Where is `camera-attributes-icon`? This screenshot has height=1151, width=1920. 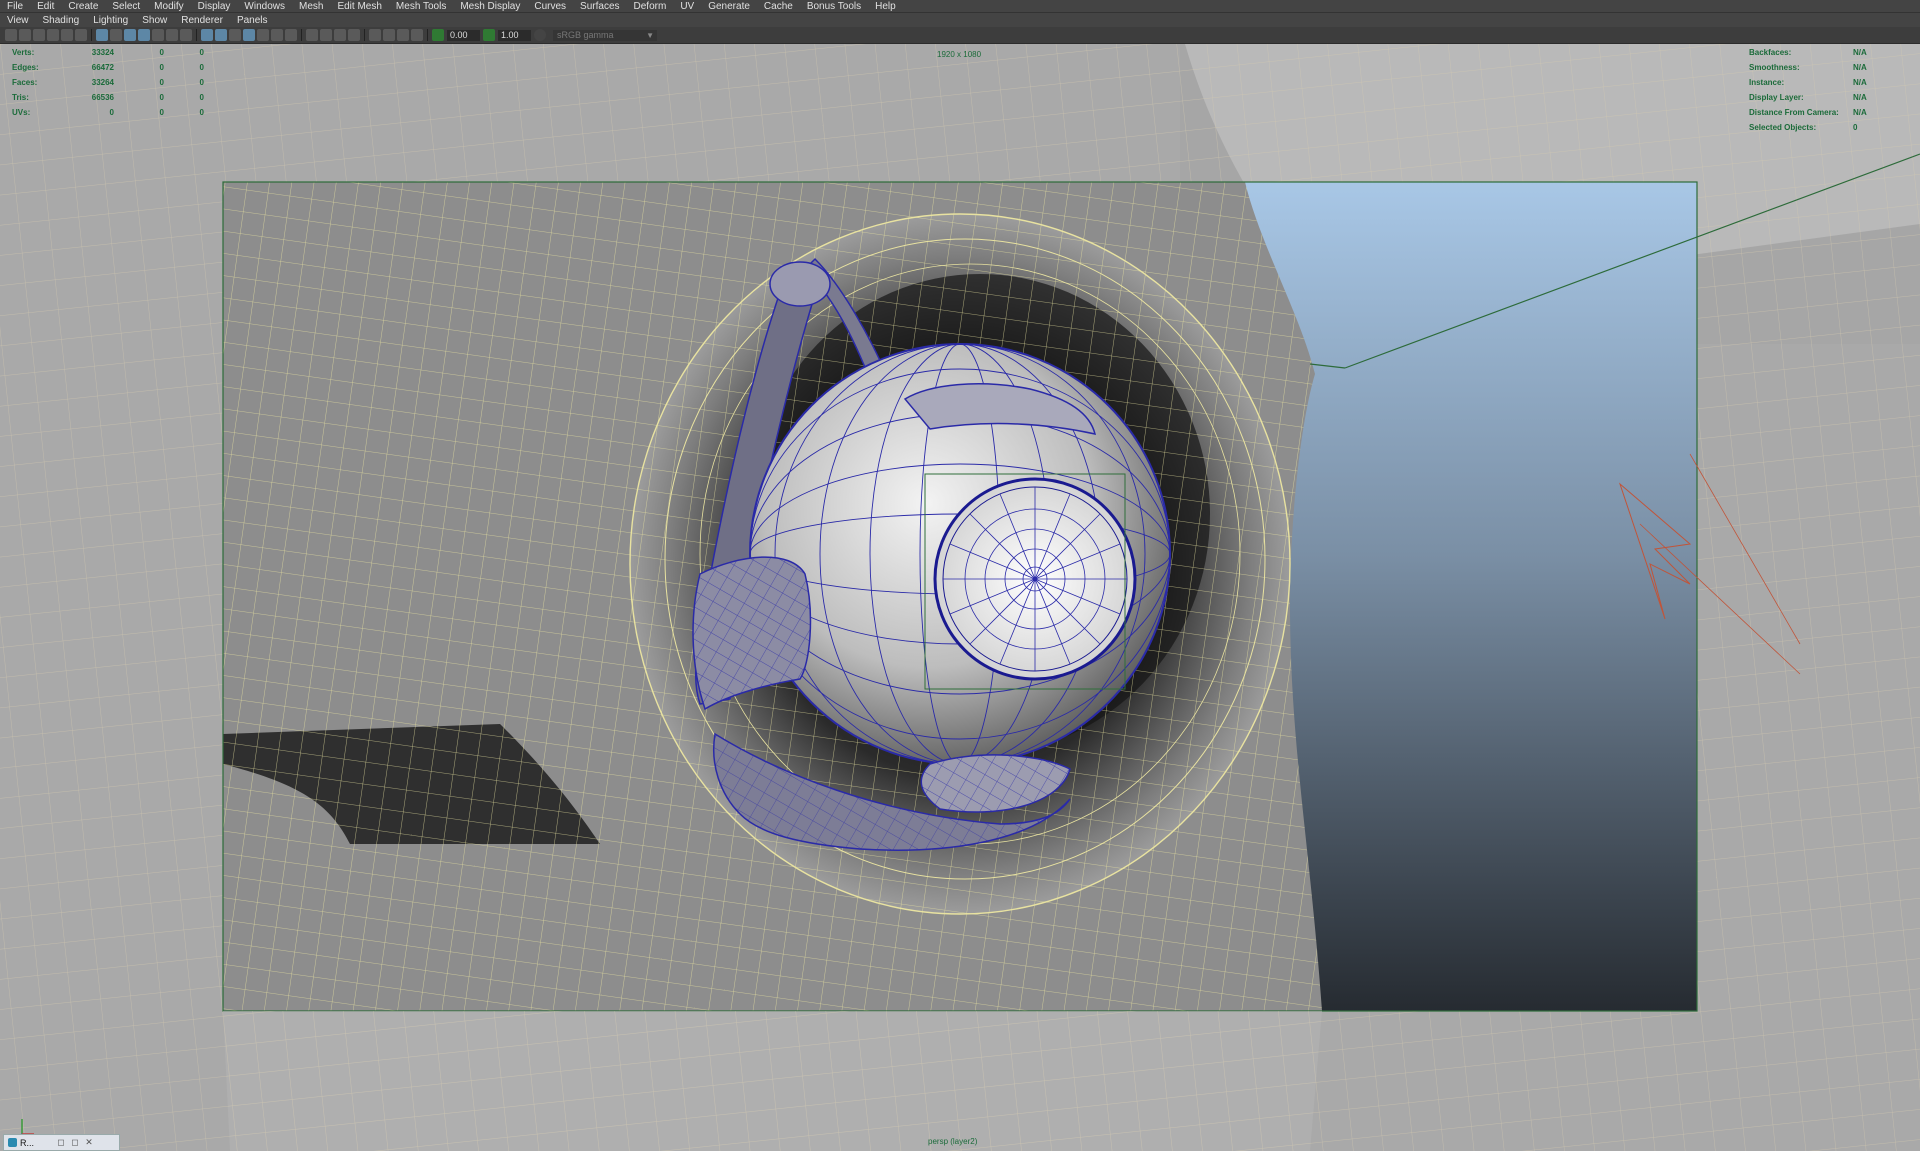
camera-attributes-icon is located at coordinates (25, 35).